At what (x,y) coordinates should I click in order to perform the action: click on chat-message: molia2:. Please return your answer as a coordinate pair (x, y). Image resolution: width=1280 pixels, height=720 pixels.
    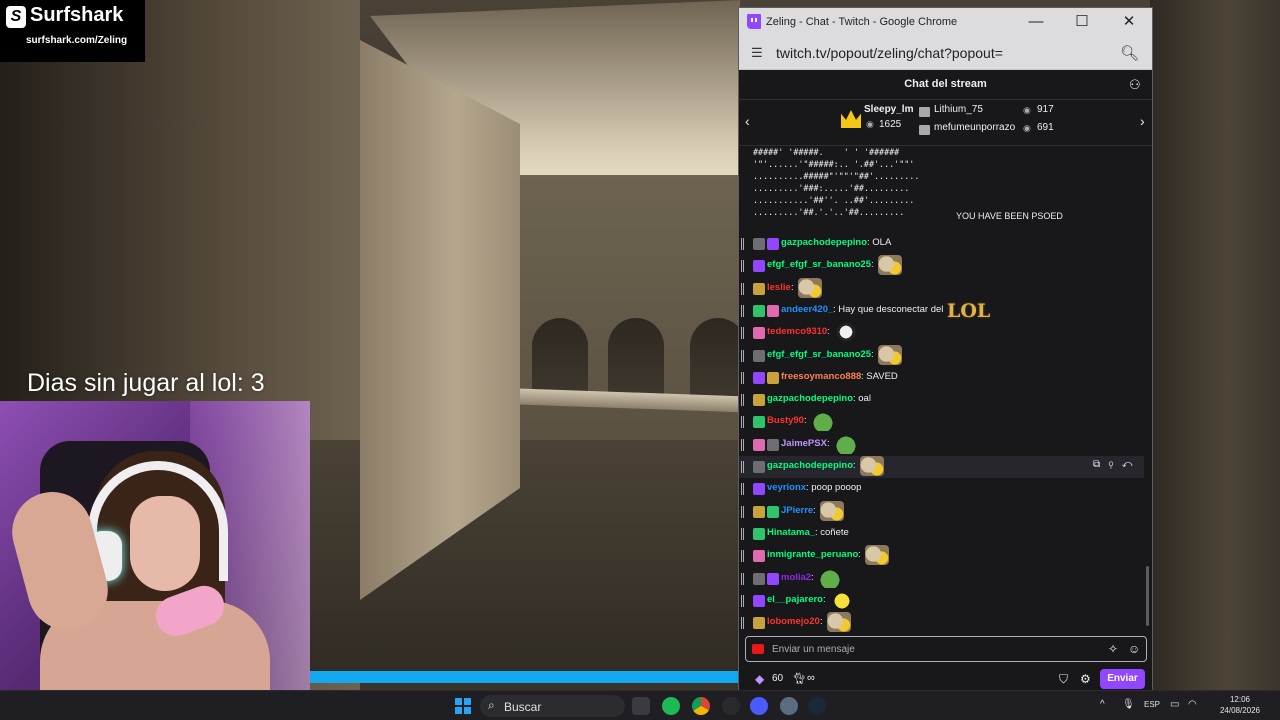
    Looking at the image, I should click on (941, 578).